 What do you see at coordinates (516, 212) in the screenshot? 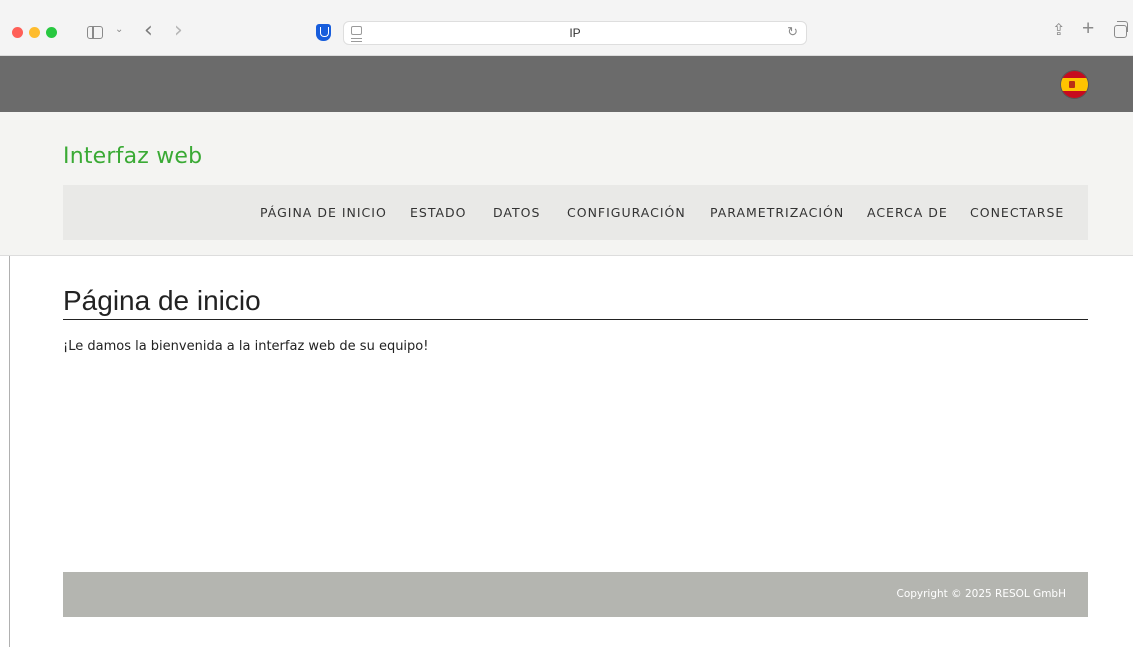
I see `nav-item-datos: DATOS` at bounding box center [516, 212].